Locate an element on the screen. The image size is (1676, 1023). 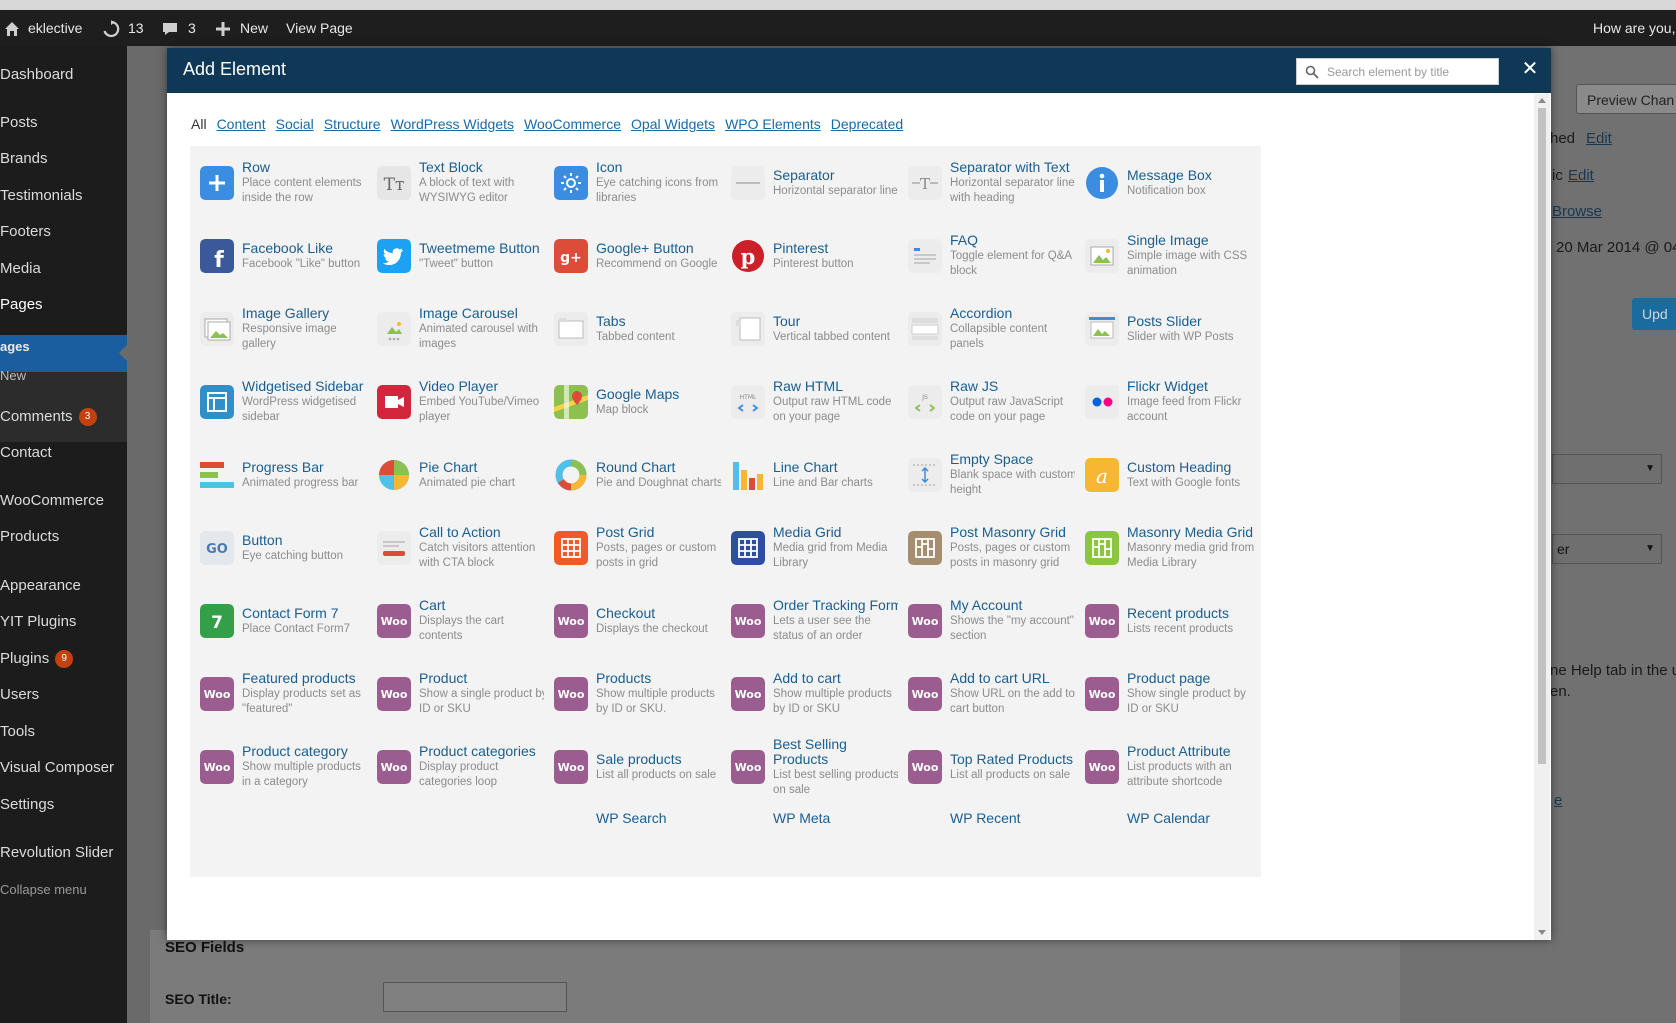
scroll-up-arrow is located at coordinates (1542, 100).